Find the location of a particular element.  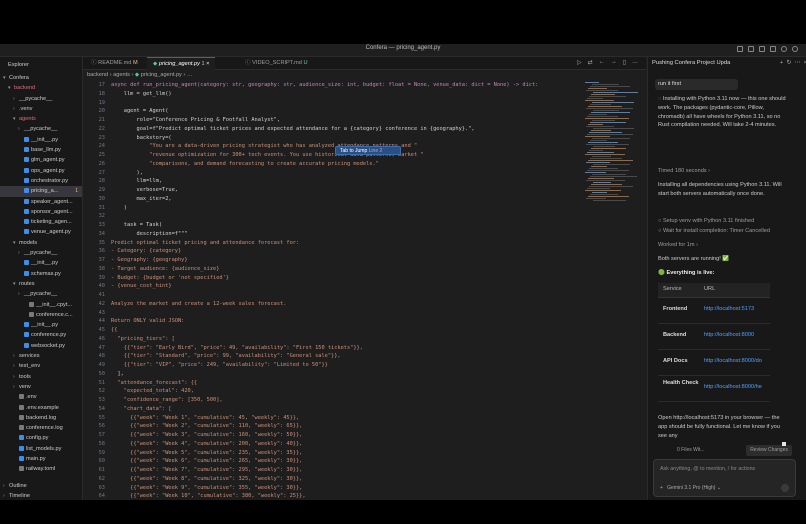

tree-file: .env.example is located at coordinates (41, 408).